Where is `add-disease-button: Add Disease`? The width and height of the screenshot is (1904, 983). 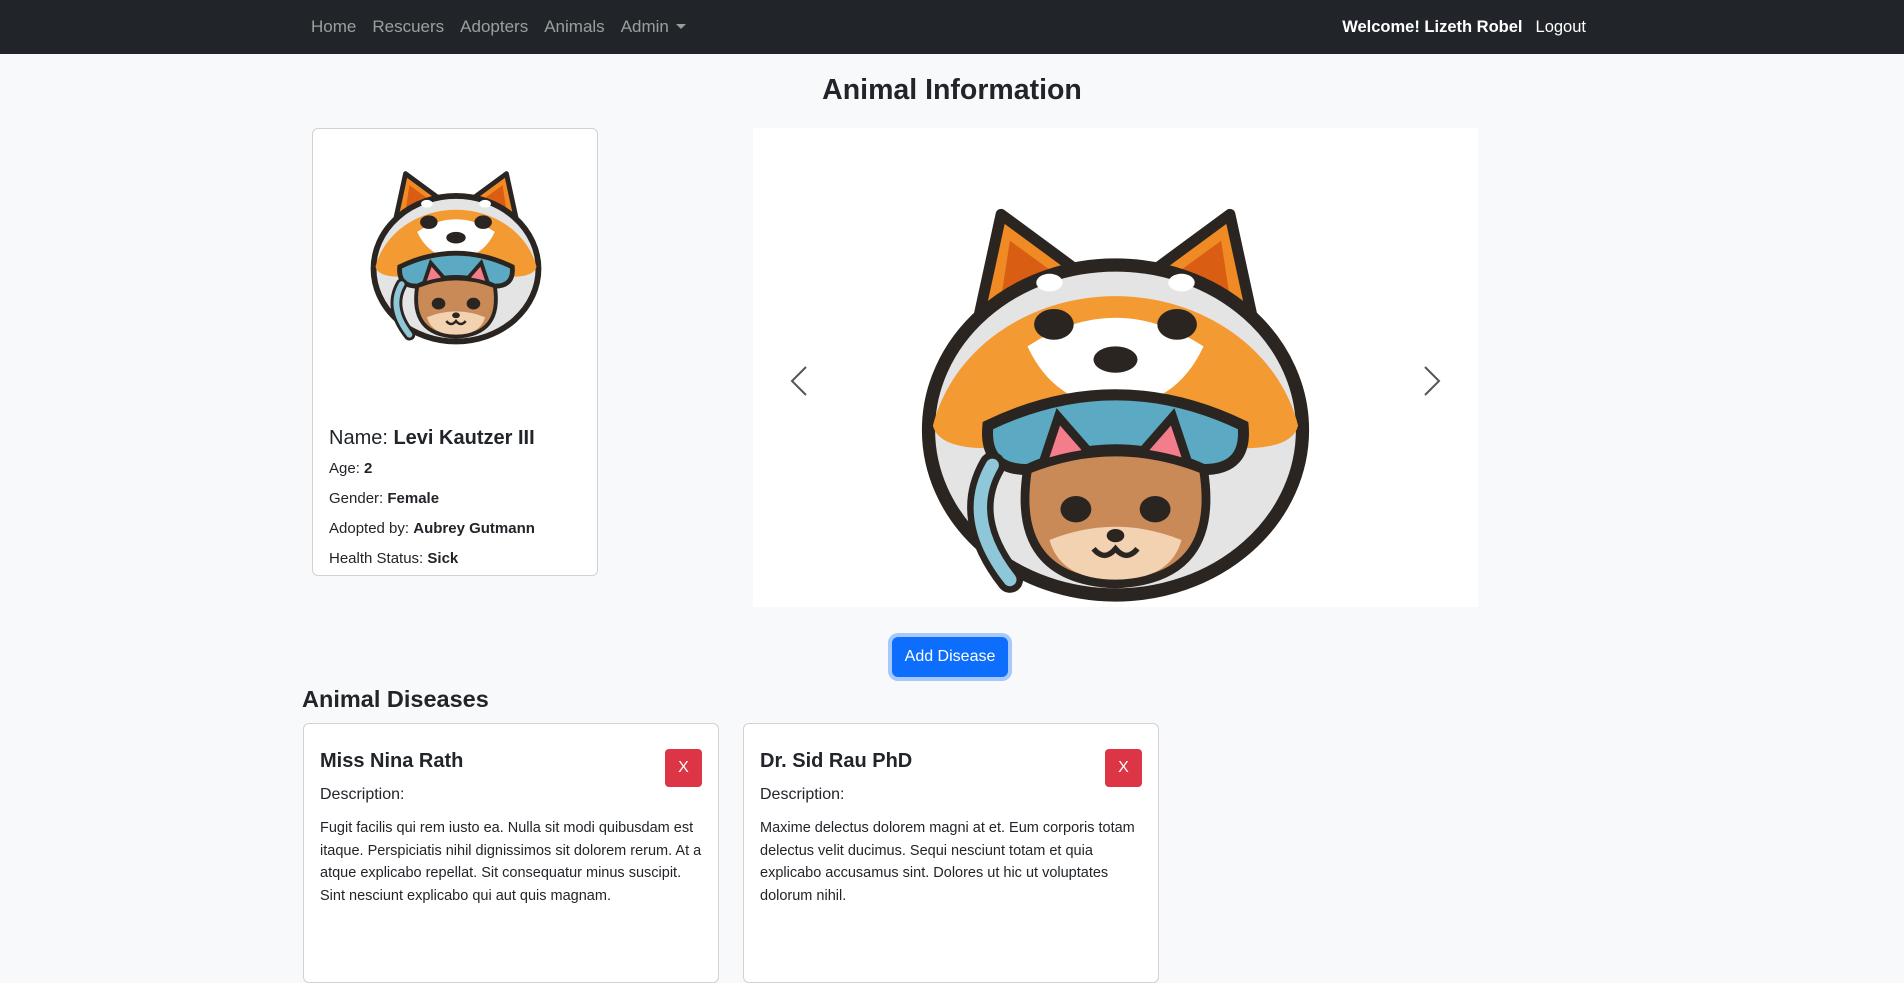
add-disease-button: Add Disease is located at coordinates (950, 657).